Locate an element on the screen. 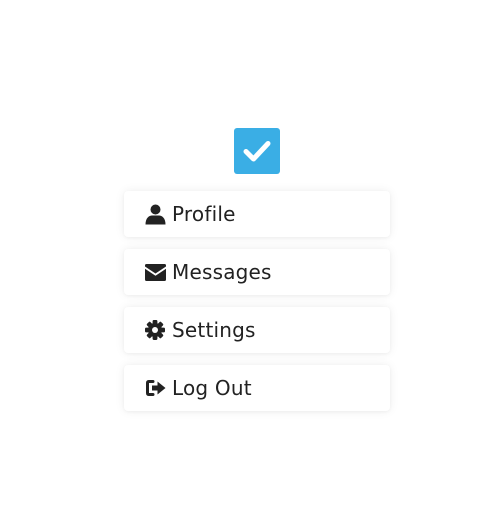 Image resolution: width=496 pixels, height=528 pixels. menu-item-label: Log Out is located at coordinates (212, 388).